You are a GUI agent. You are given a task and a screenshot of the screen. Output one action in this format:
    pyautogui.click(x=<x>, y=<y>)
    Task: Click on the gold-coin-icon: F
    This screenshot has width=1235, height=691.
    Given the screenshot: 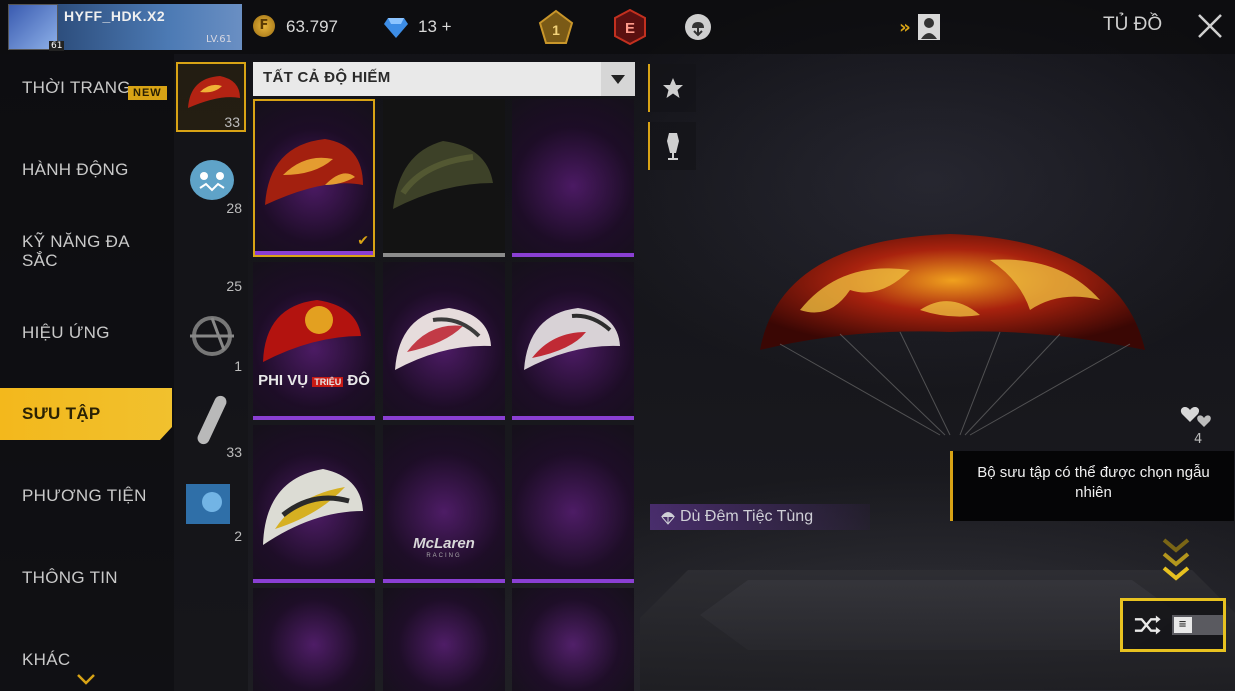 What is the action you would take?
    pyautogui.click(x=264, y=26)
    